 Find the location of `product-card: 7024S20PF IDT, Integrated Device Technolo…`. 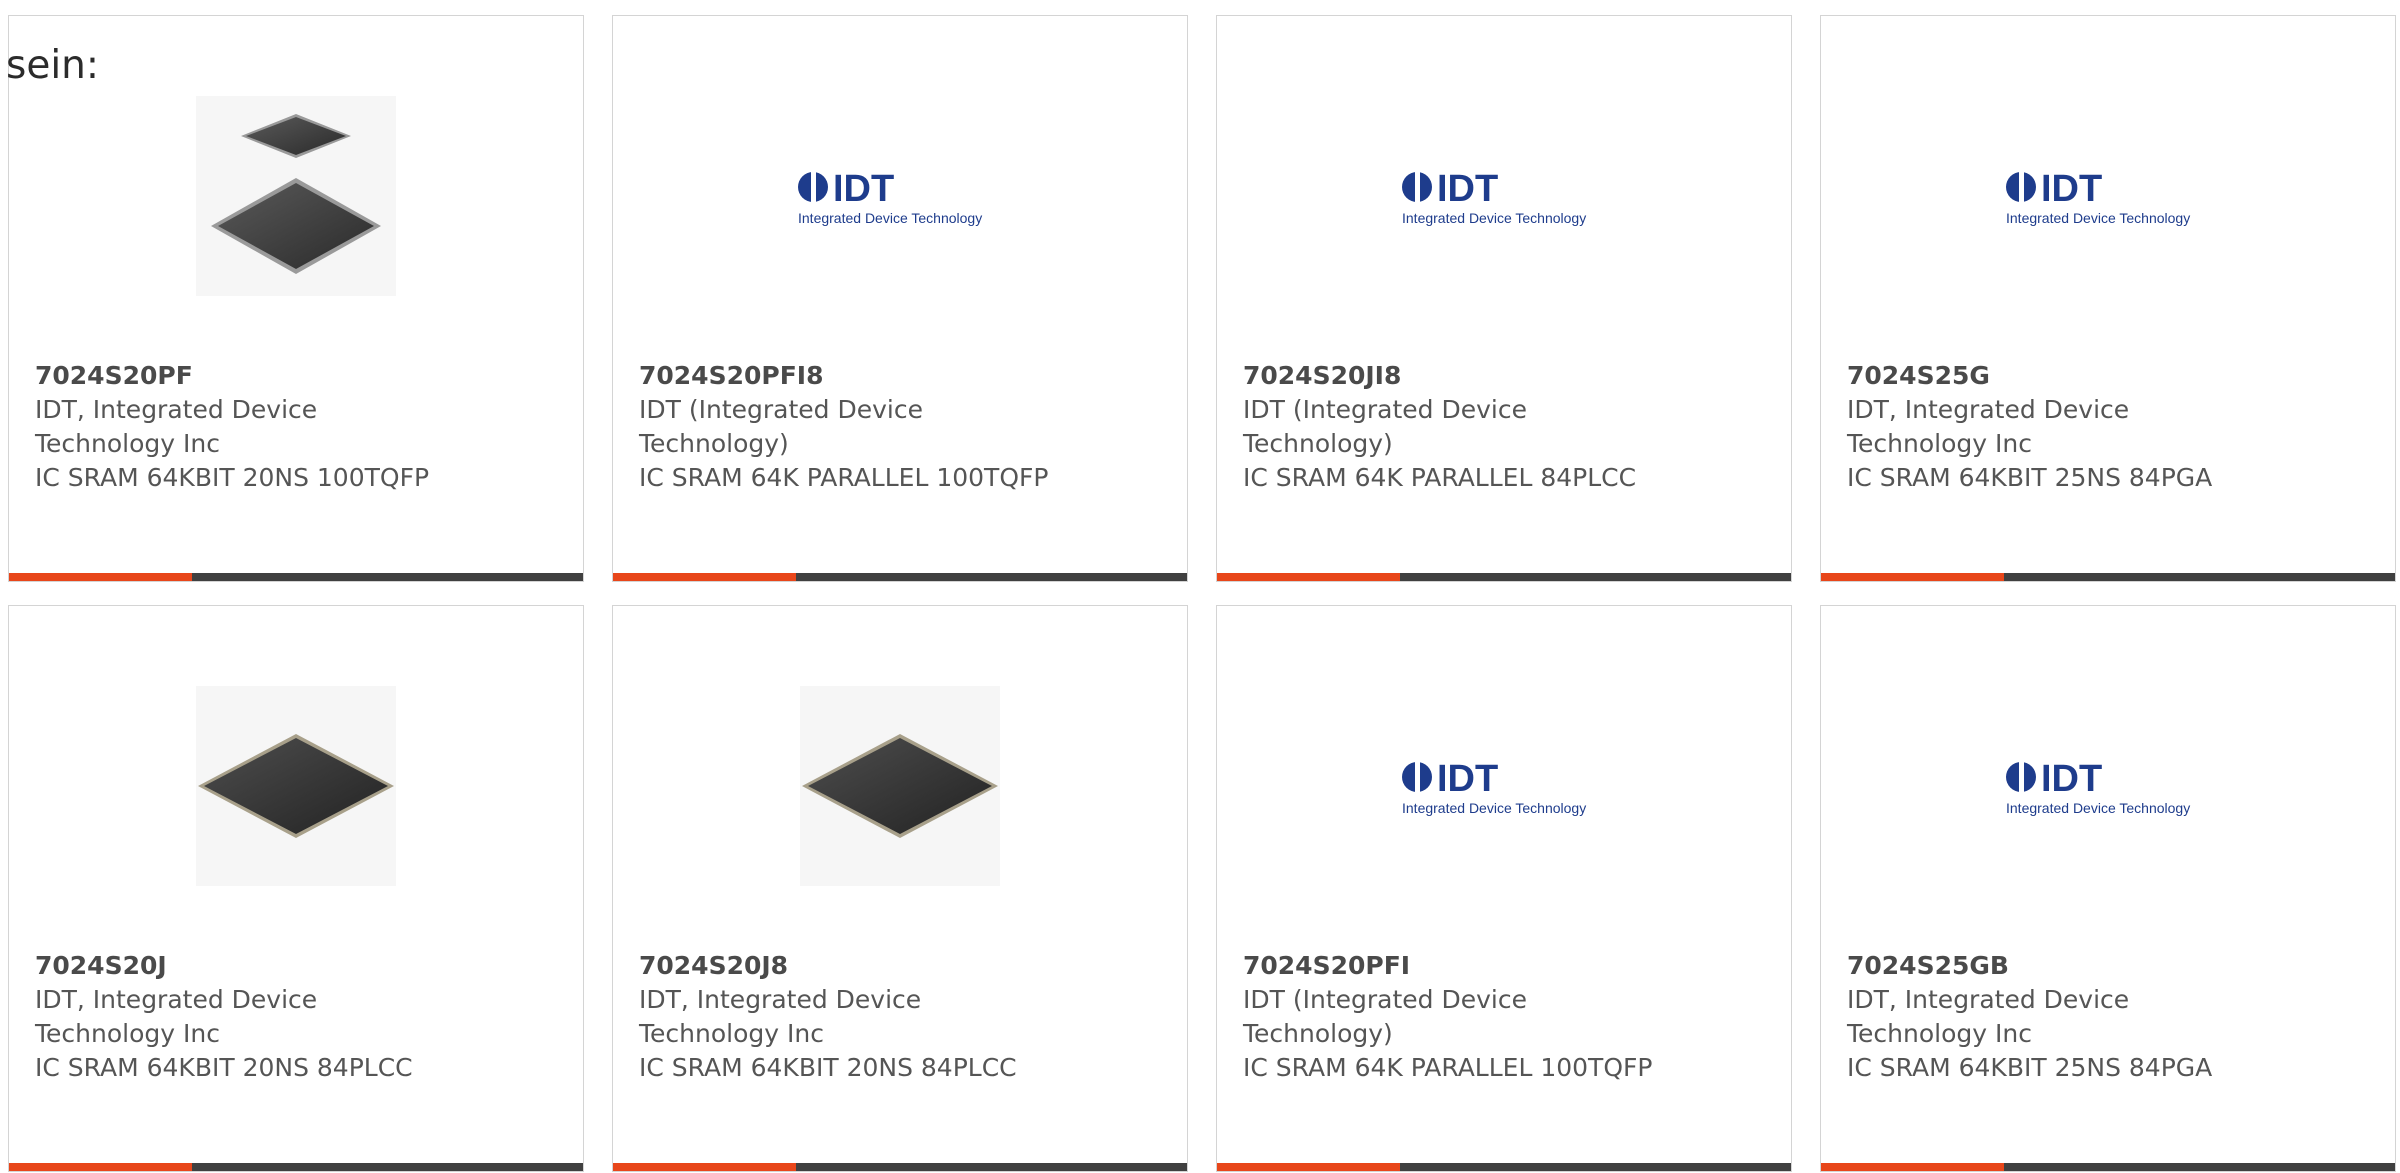

product-card: 7024S20PF IDT, Integrated Device Technolo… is located at coordinates (296, 298).